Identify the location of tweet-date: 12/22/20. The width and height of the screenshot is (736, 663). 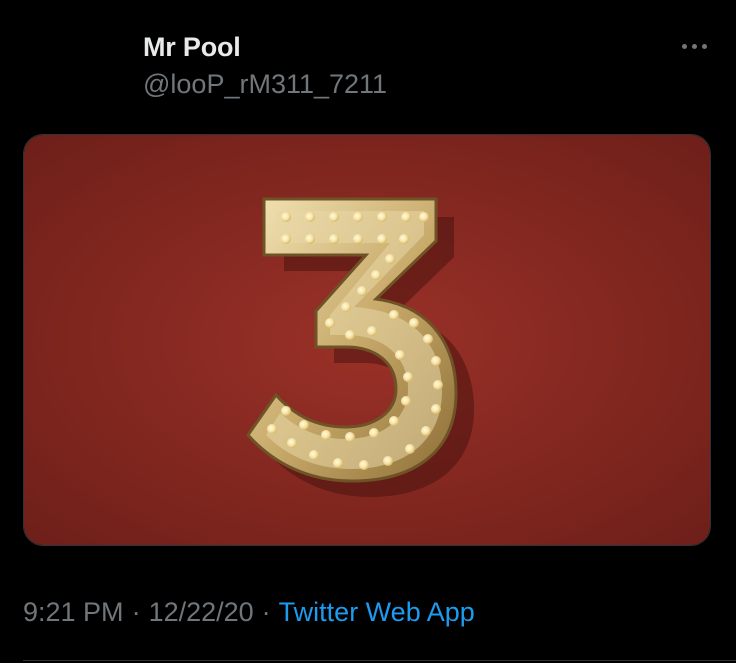
(201, 612).